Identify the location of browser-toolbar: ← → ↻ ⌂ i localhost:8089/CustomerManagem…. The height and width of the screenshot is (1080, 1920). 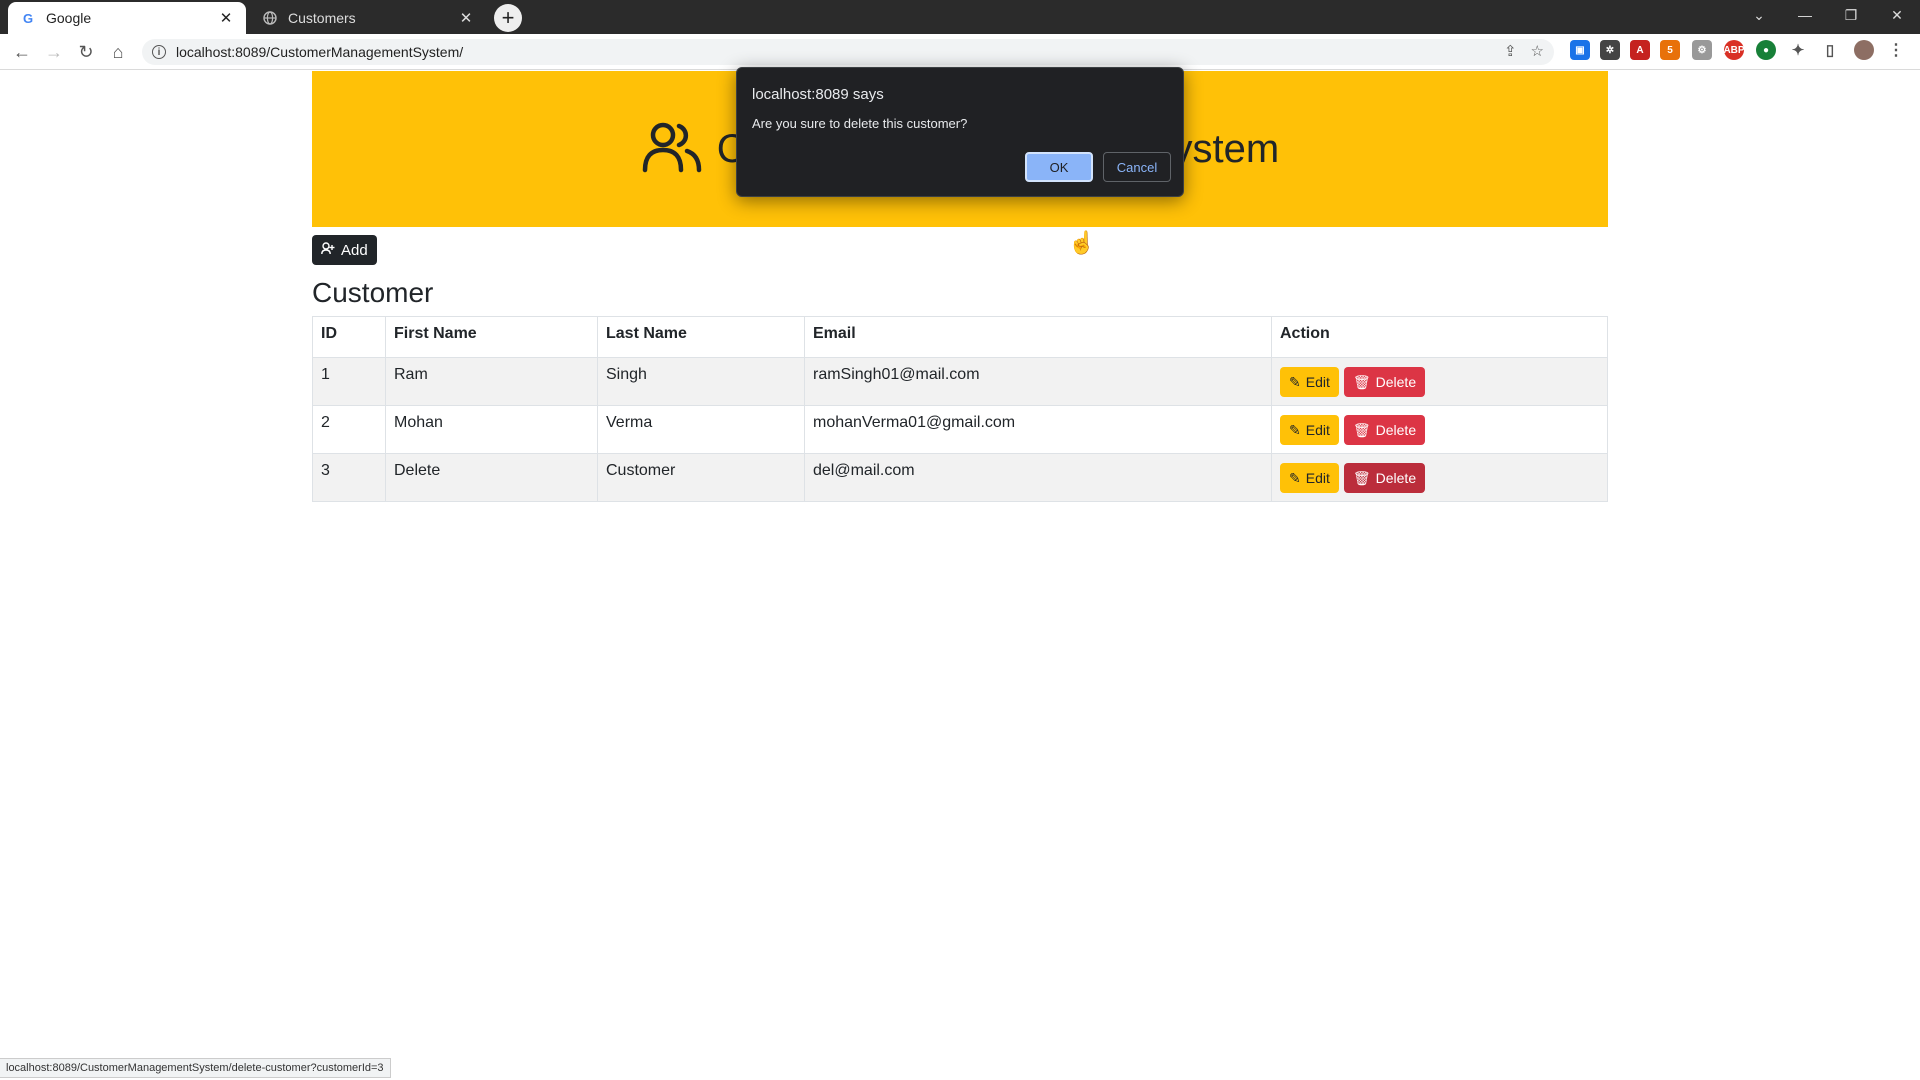
(960, 52).